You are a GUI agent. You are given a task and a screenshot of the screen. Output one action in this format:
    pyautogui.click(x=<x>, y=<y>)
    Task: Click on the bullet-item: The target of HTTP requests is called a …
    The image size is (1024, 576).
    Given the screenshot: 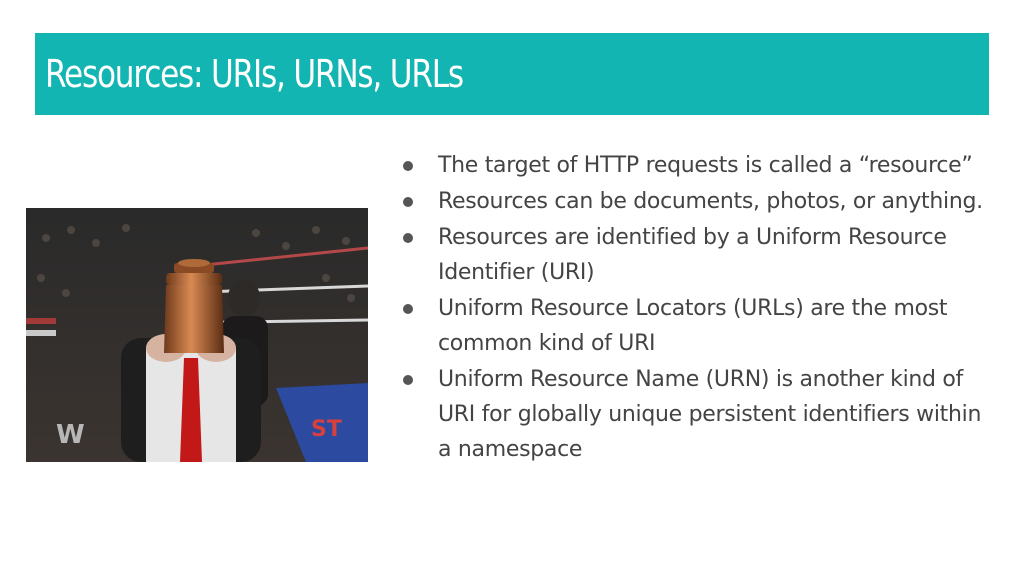 What is the action you would take?
    pyautogui.click(x=700, y=165)
    